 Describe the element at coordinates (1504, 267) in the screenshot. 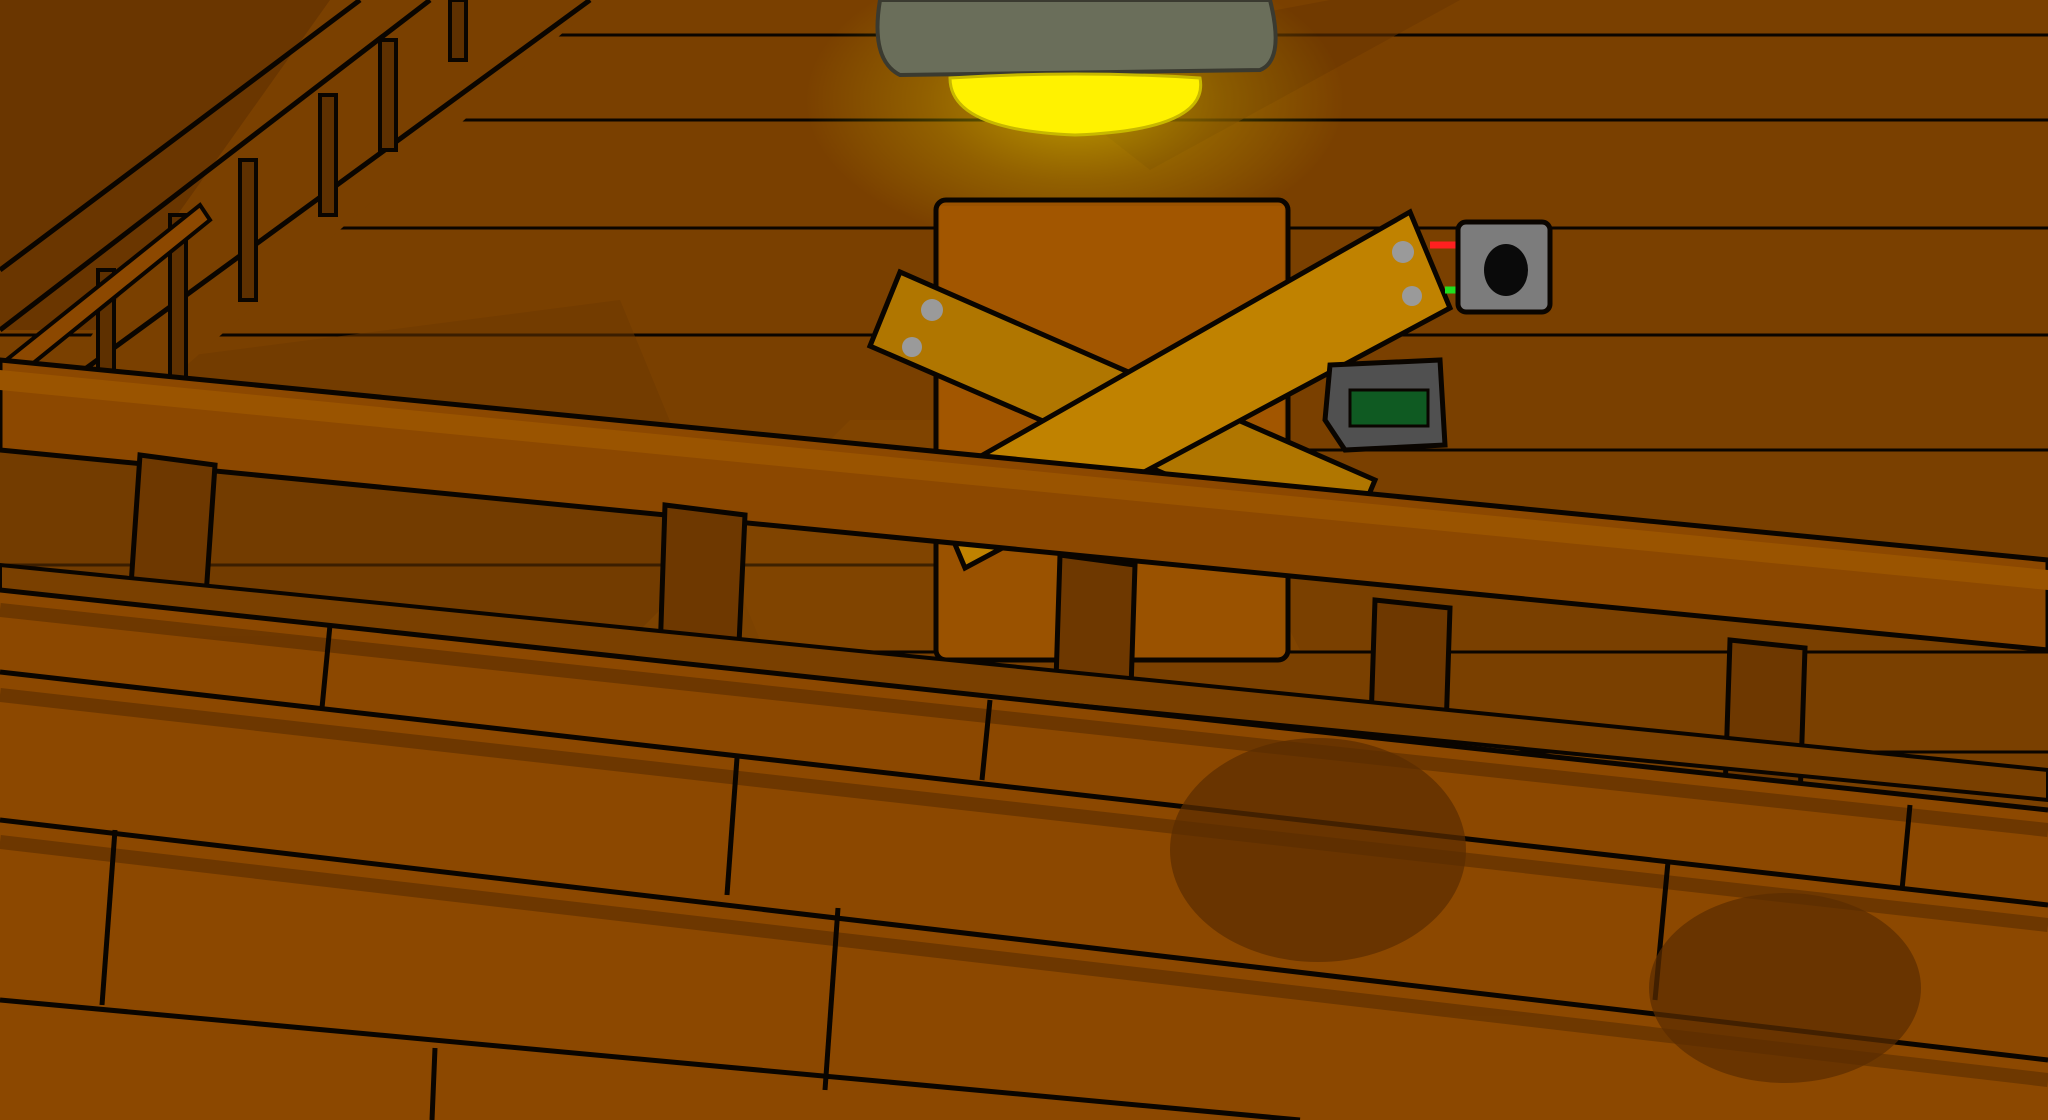

I see `wall-socket-icon` at that location.